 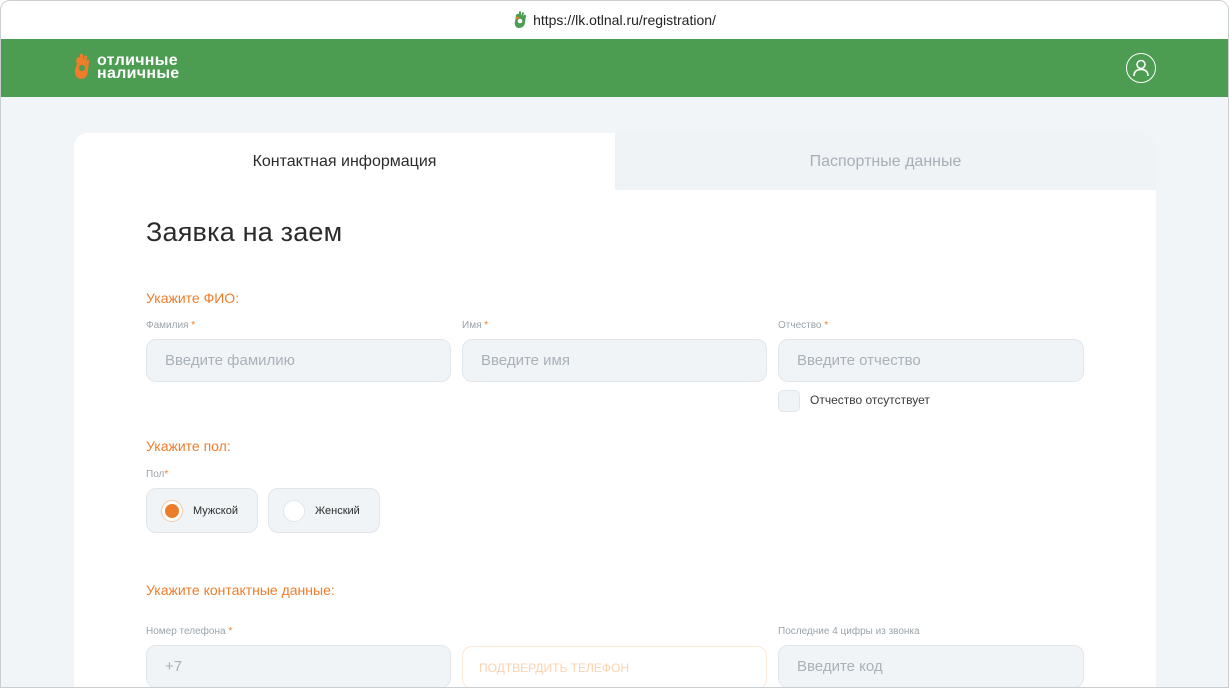 I want to click on url-text: https://lk.otlnal.ru/registration/, so click(x=624, y=20).